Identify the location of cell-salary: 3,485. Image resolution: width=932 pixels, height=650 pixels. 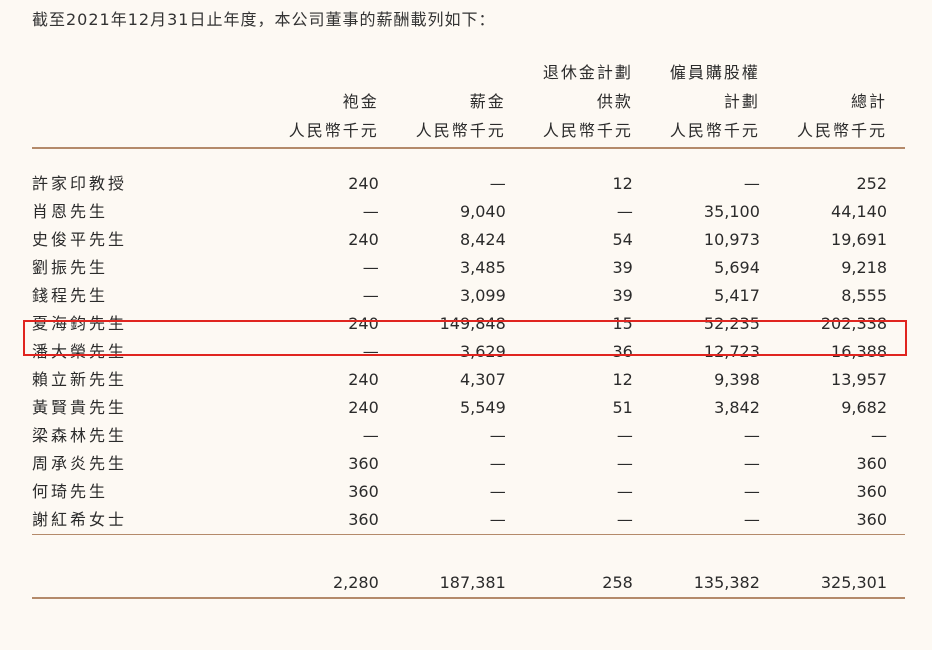
(482, 267).